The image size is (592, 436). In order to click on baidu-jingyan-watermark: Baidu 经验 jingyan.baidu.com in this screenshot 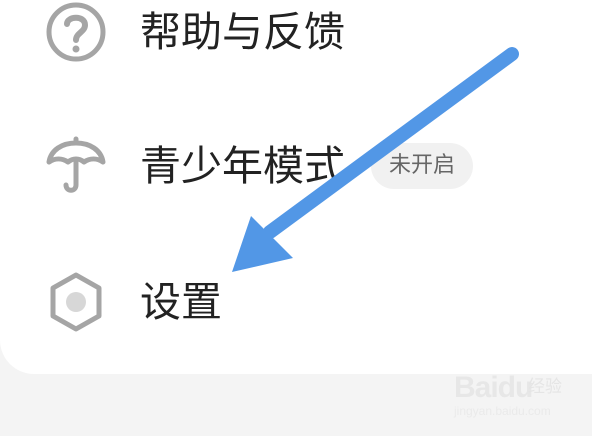, I will do `click(514, 395)`.